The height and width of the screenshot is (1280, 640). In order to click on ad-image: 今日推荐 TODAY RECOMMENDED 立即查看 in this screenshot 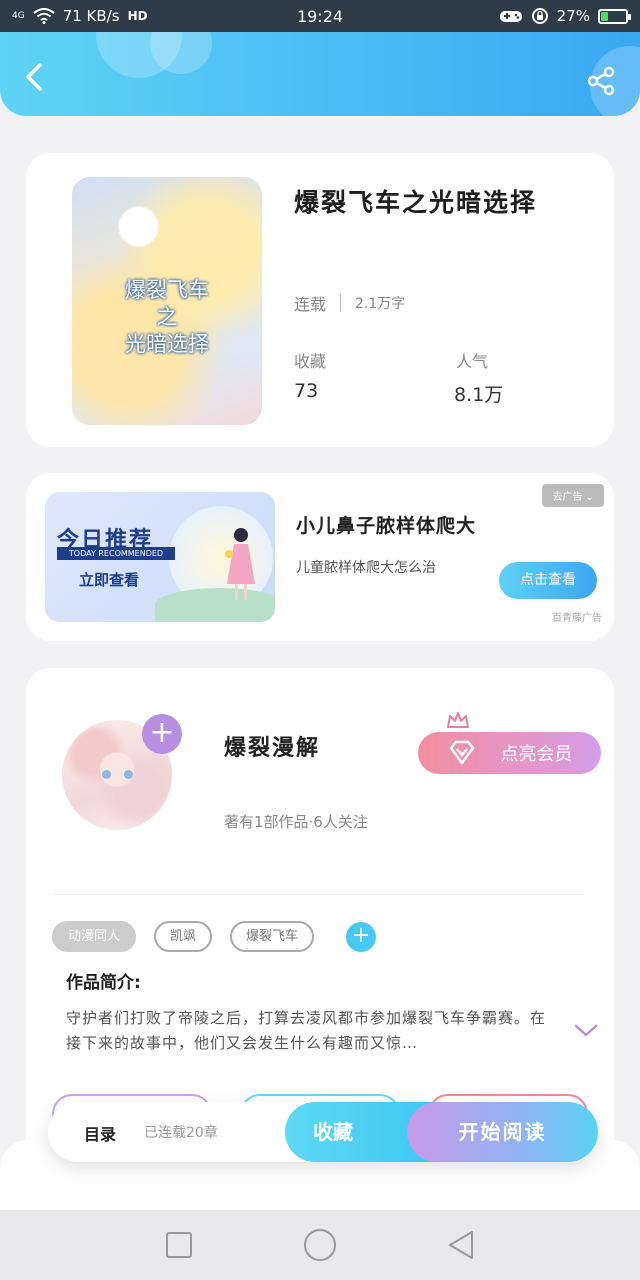, I will do `click(160, 557)`.